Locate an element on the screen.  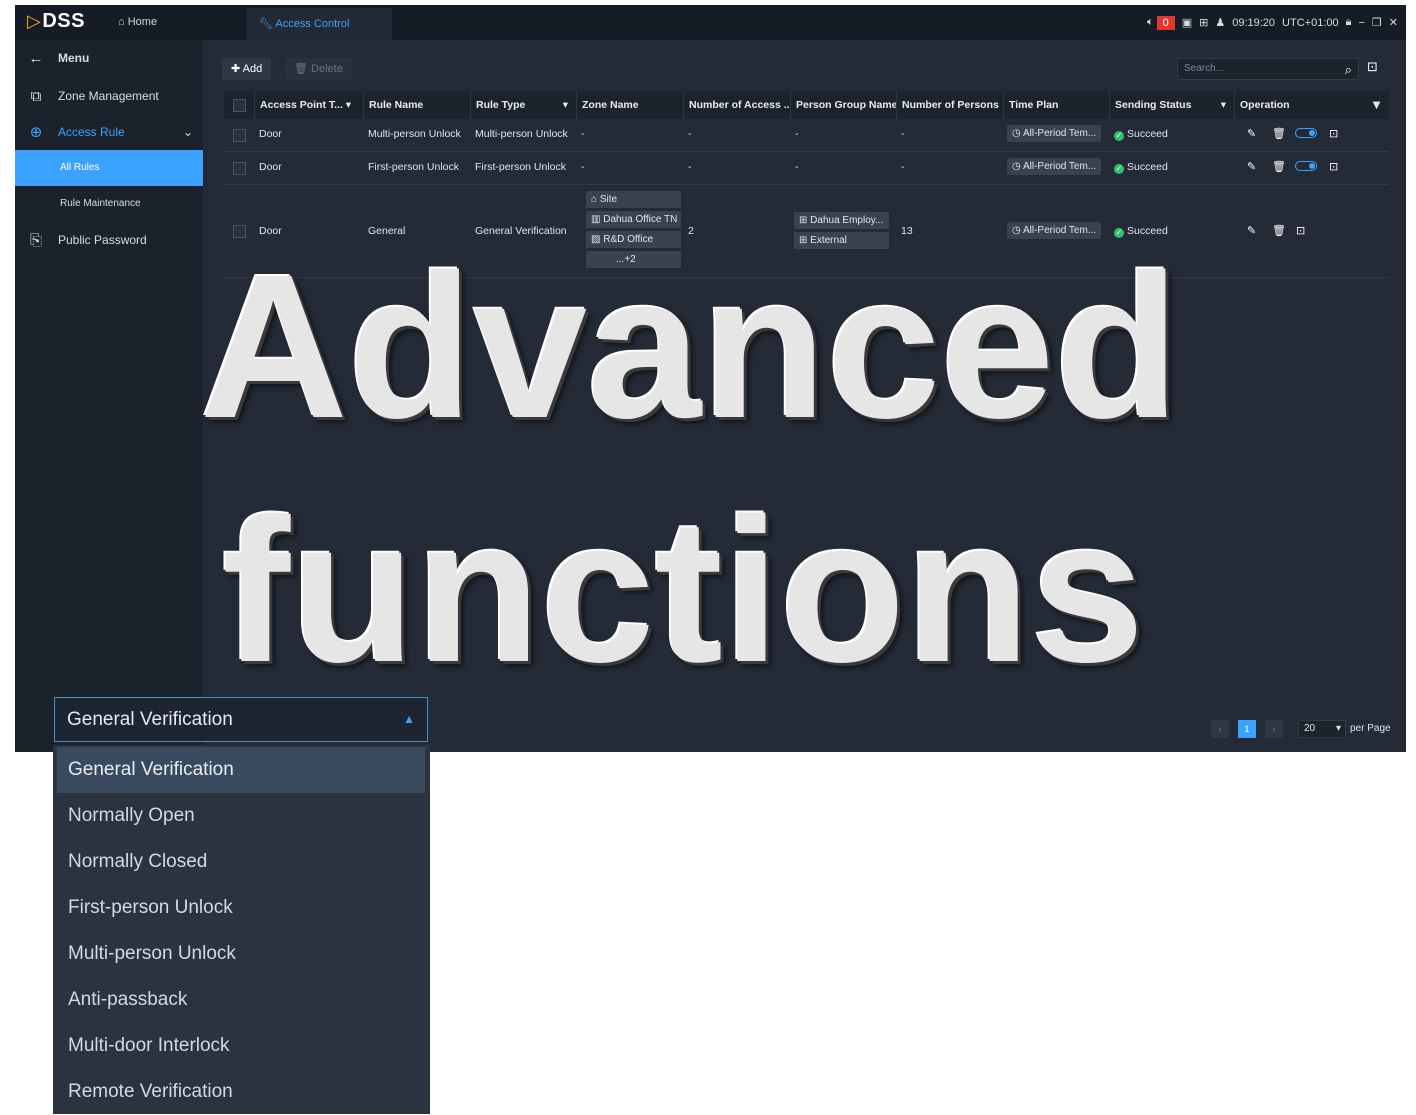
option-multi-door-interlock: Multi-door Interlock is located at coordinates (241, 1046).